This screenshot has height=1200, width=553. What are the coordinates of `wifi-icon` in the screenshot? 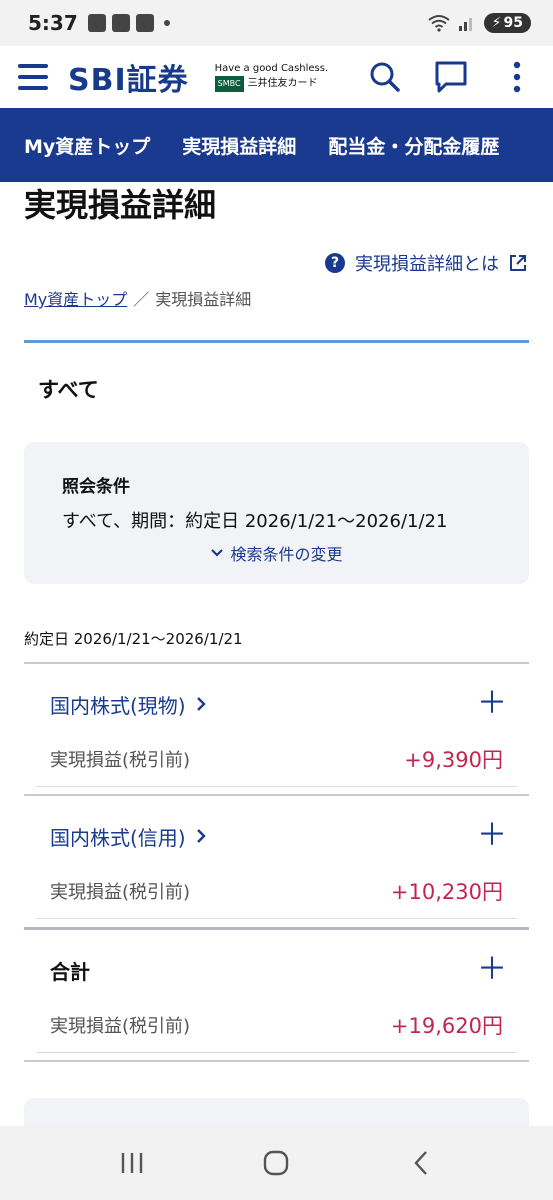 It's located at (439, 23).